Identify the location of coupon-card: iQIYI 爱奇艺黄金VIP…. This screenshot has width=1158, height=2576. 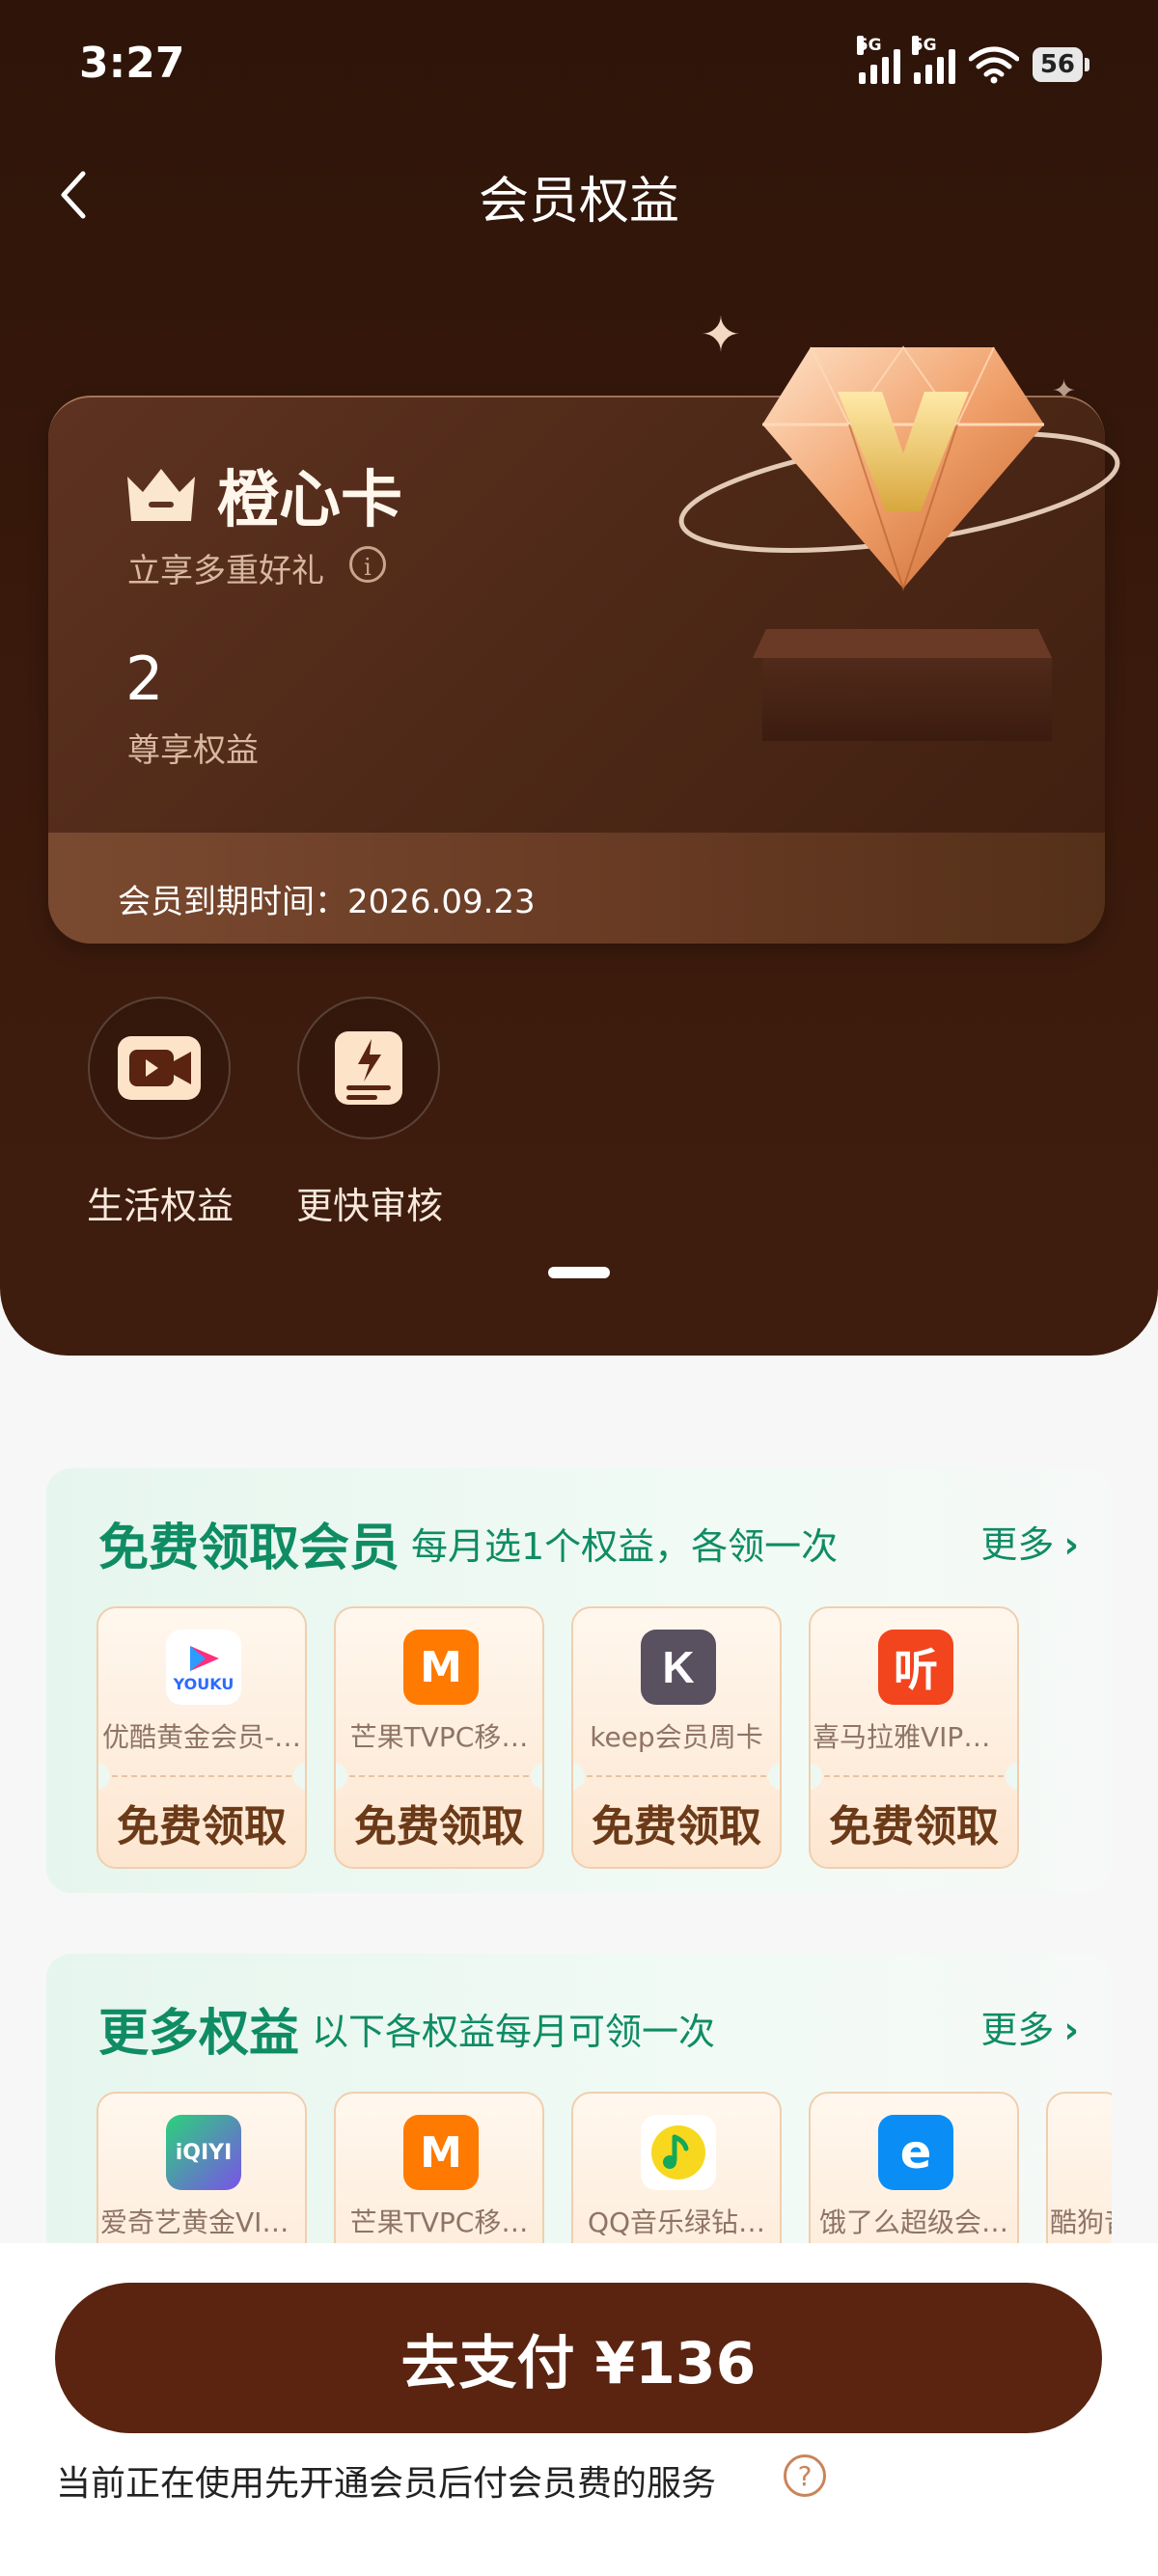
(201, 2177).